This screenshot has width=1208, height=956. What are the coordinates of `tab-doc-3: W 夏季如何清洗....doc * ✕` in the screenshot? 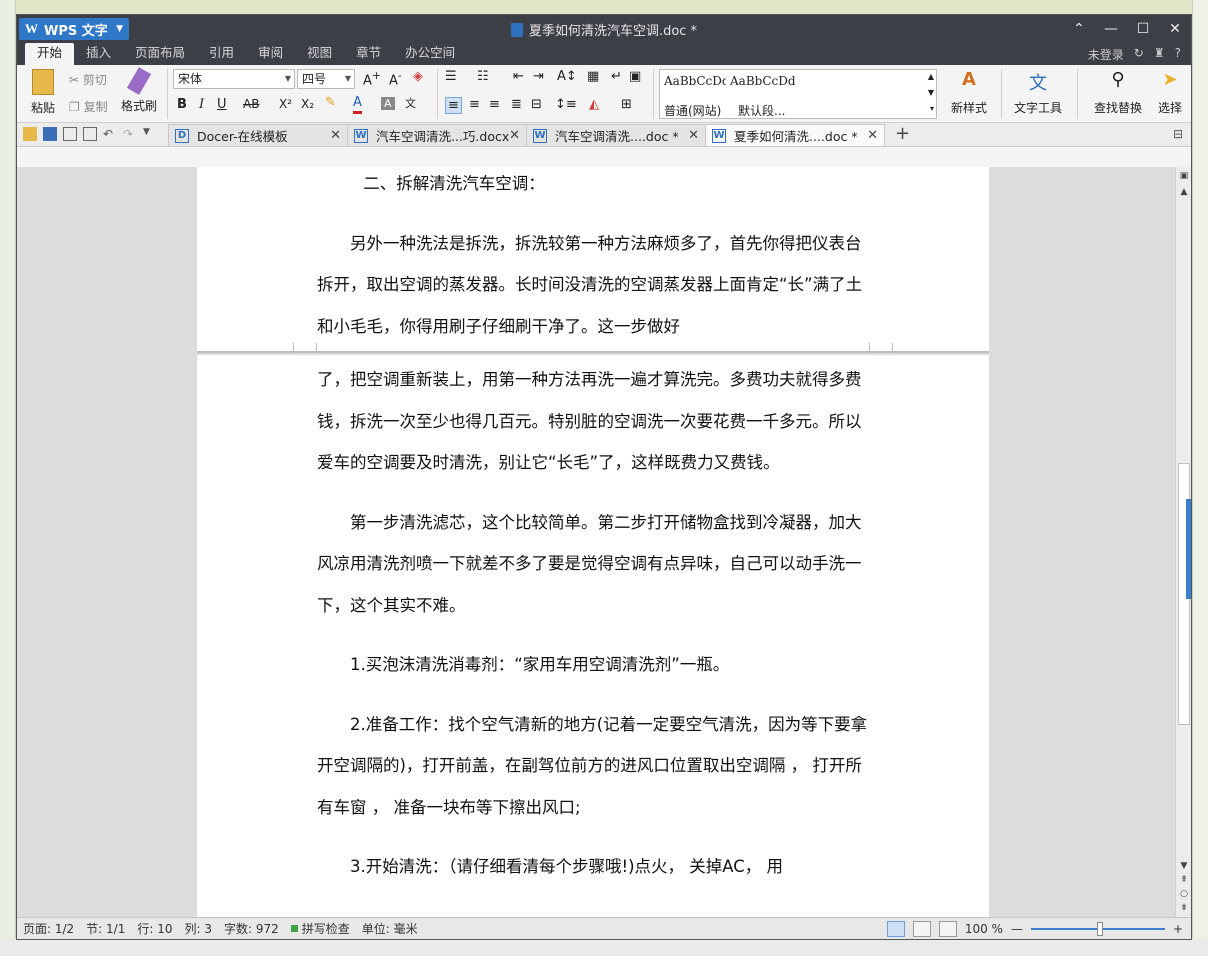 It's located at (795, 135).